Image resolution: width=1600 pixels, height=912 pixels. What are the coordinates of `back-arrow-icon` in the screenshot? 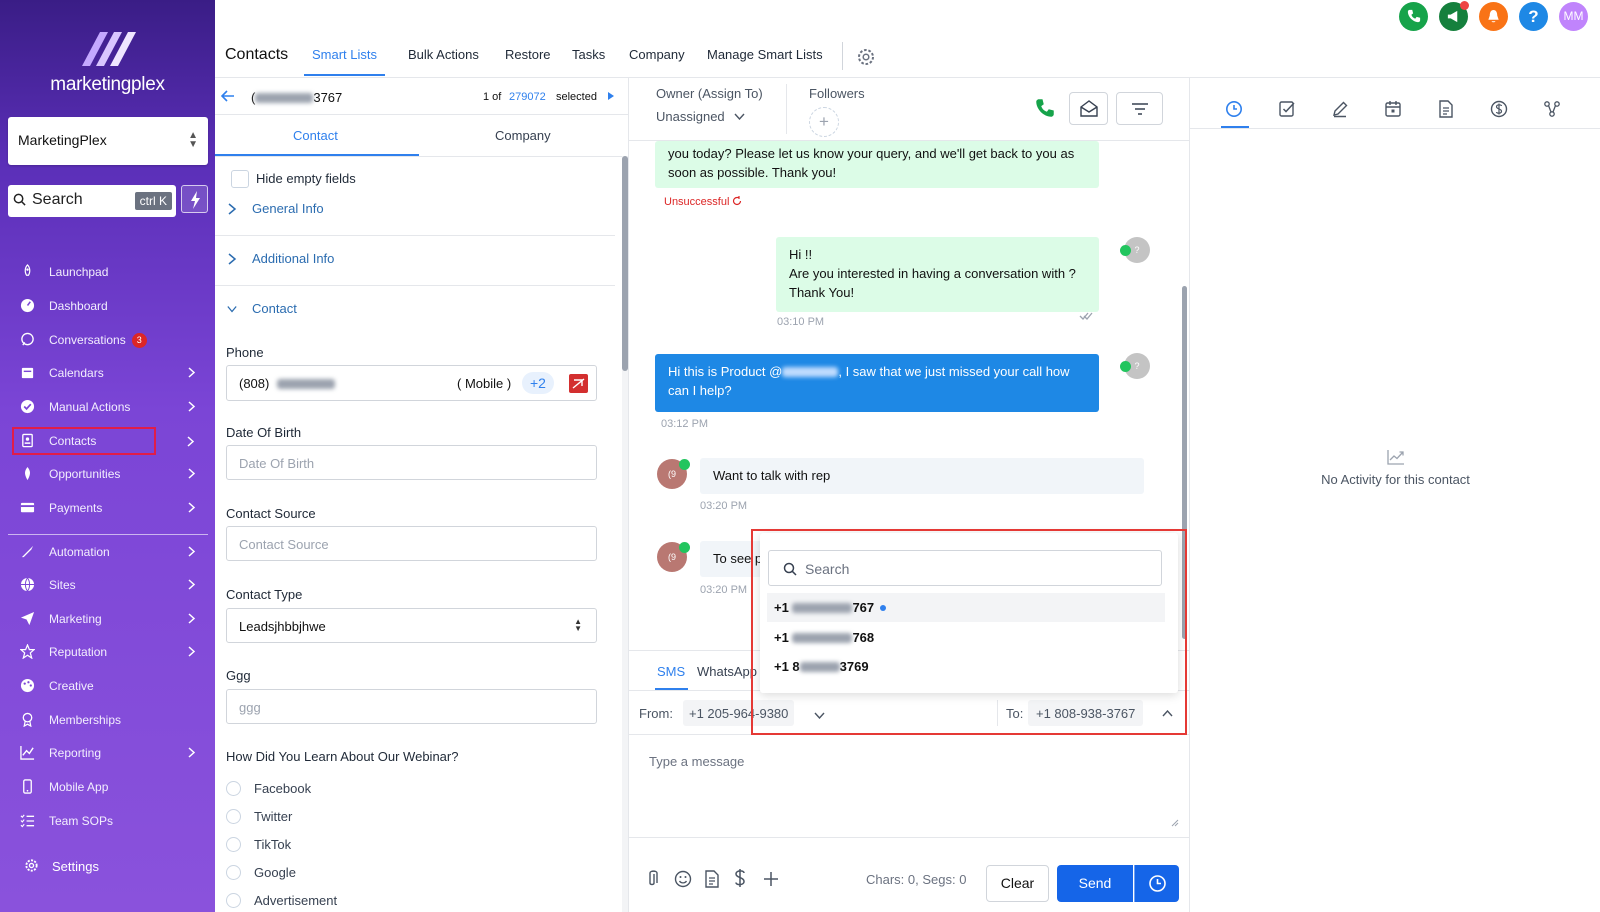 It's located at (228, 96).